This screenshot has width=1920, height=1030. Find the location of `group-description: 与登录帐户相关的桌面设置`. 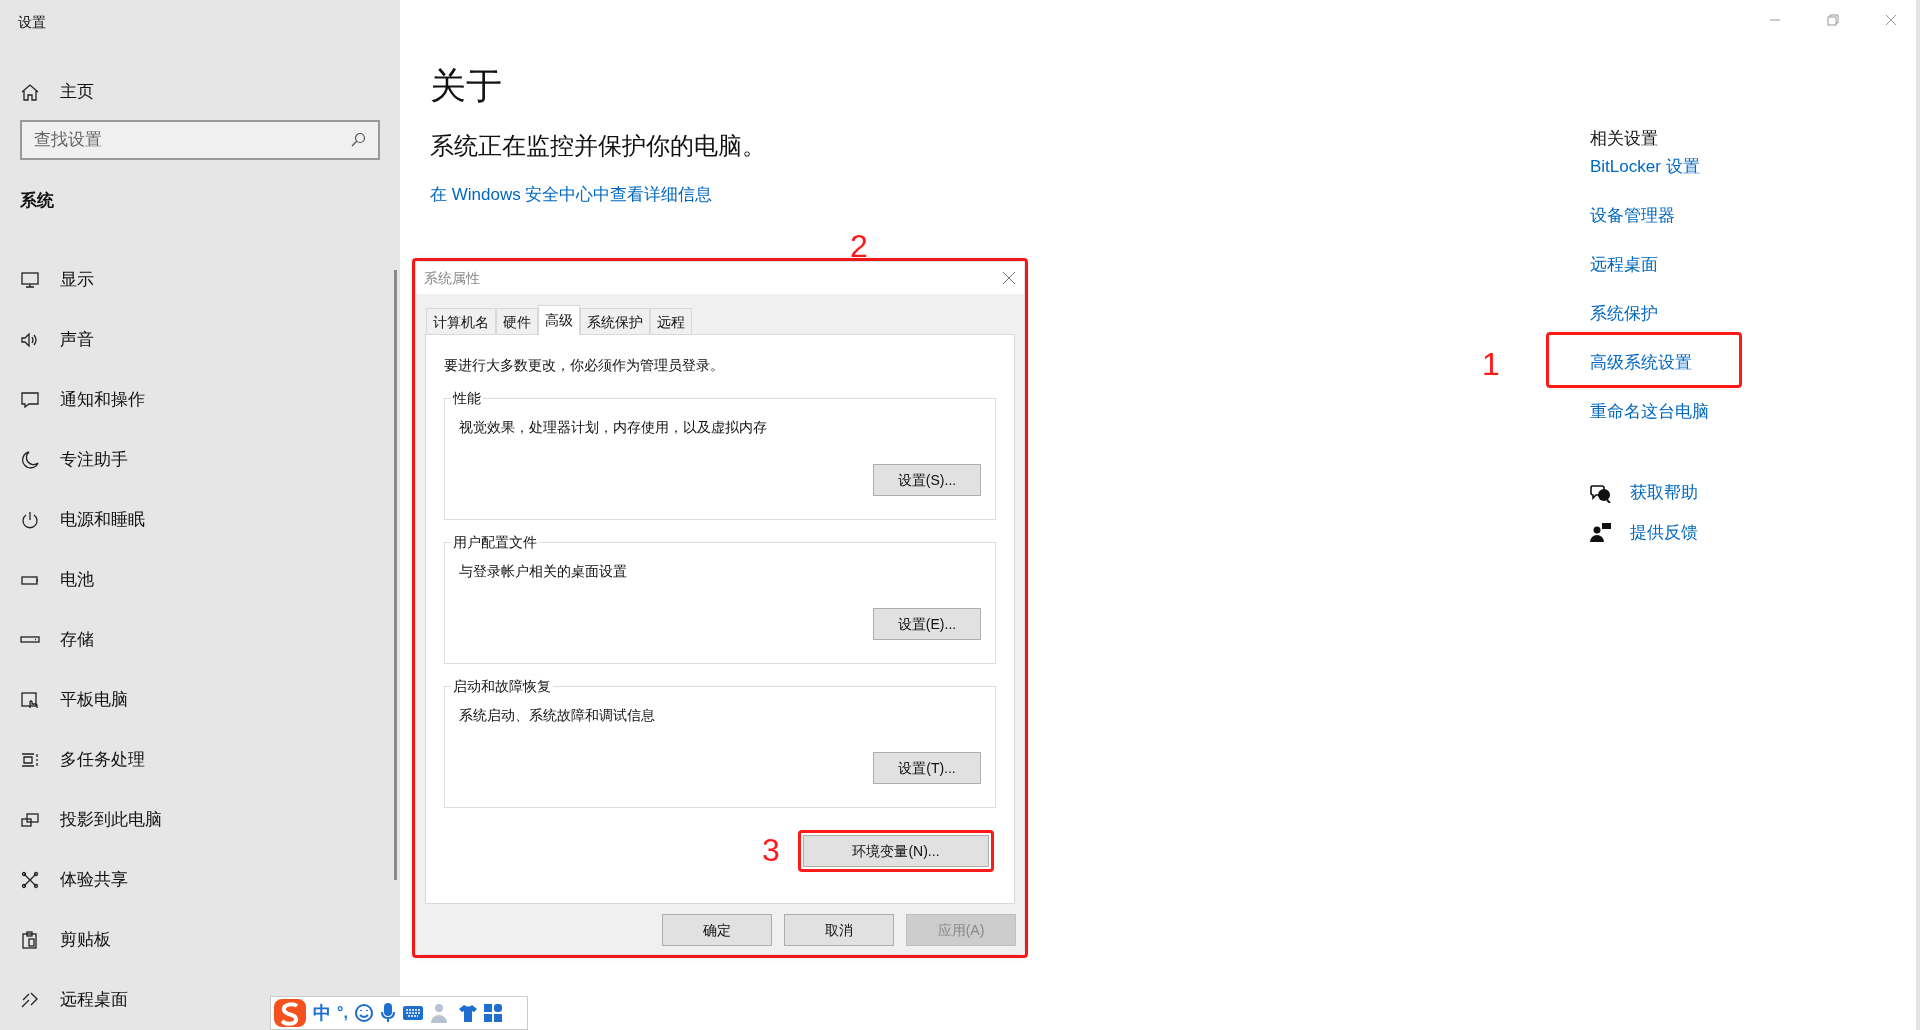

group-description: 与登录帐户相关的桌面设置 is located at coordinates (543, 571).